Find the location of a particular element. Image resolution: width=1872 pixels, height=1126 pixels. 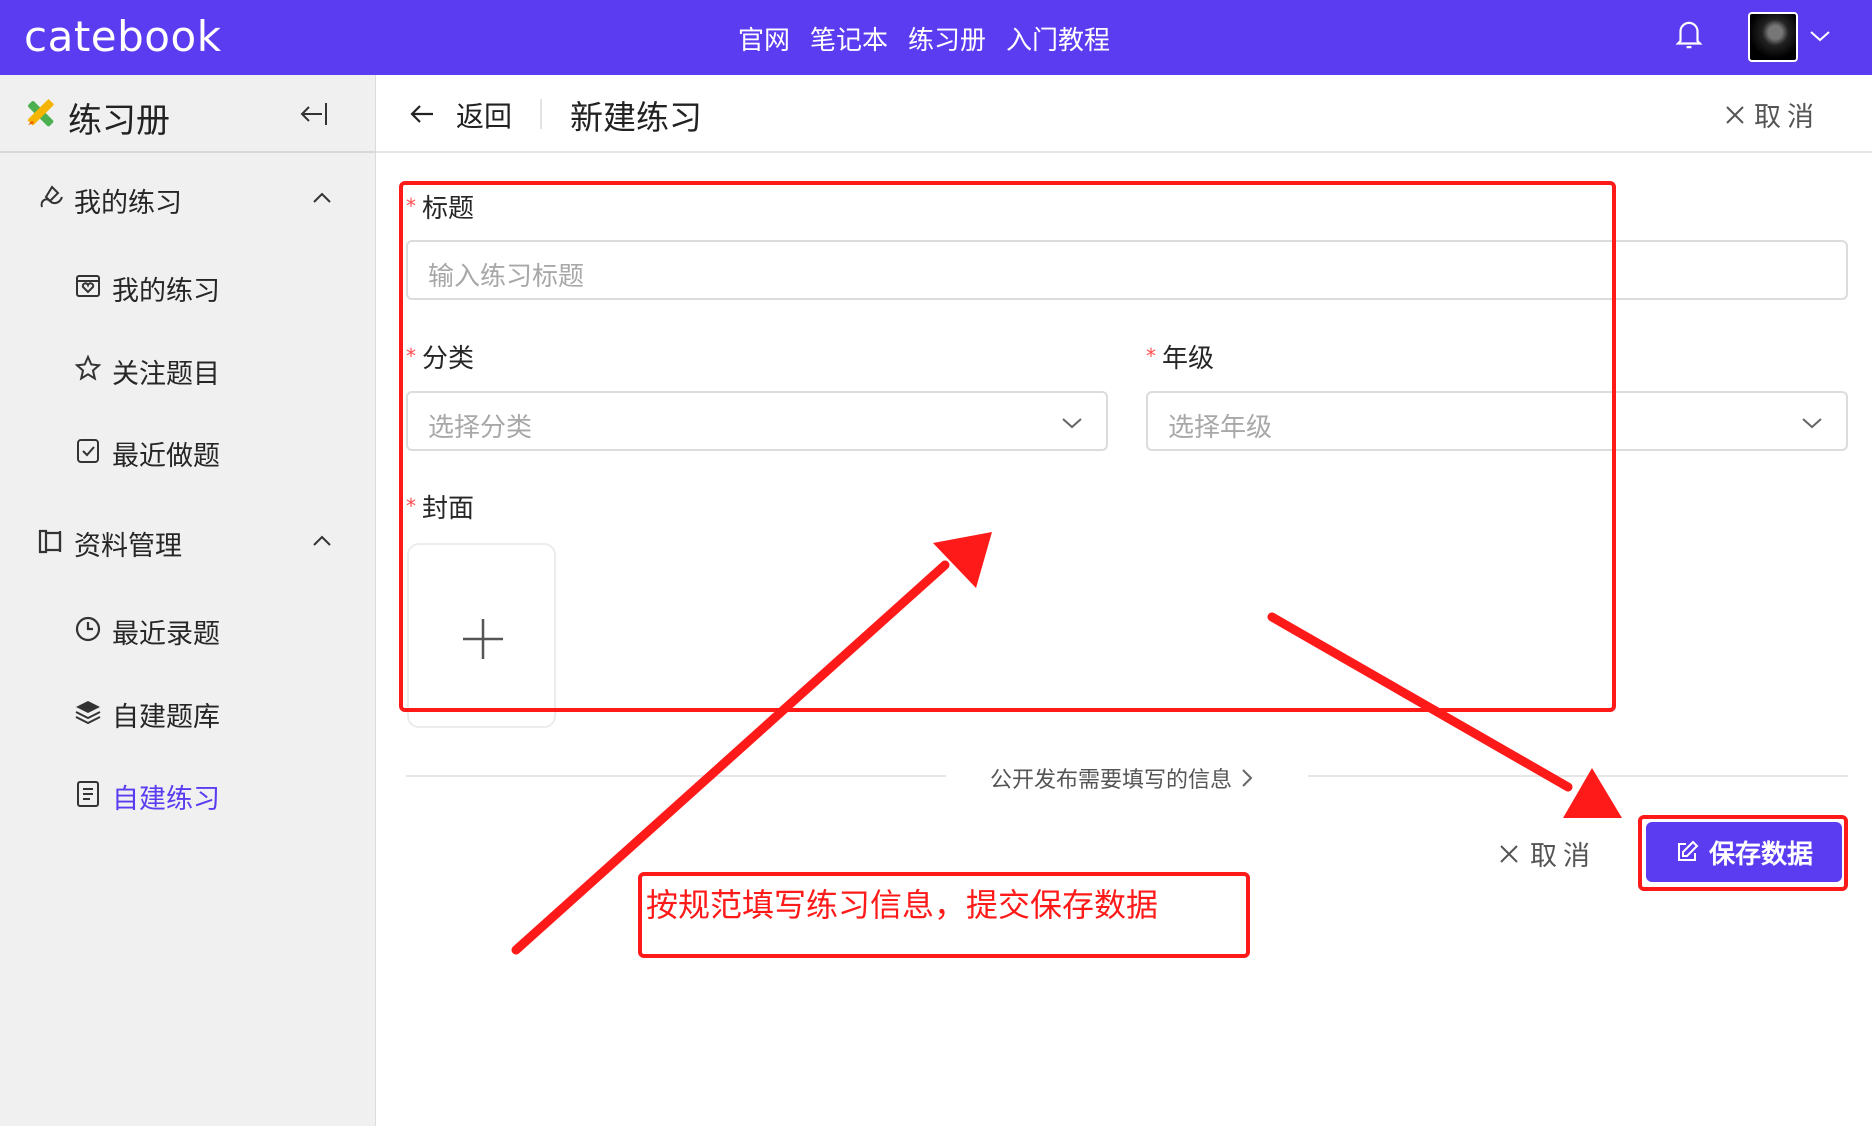

save-button: 保存数据 is located at coordinates (1744, 852).